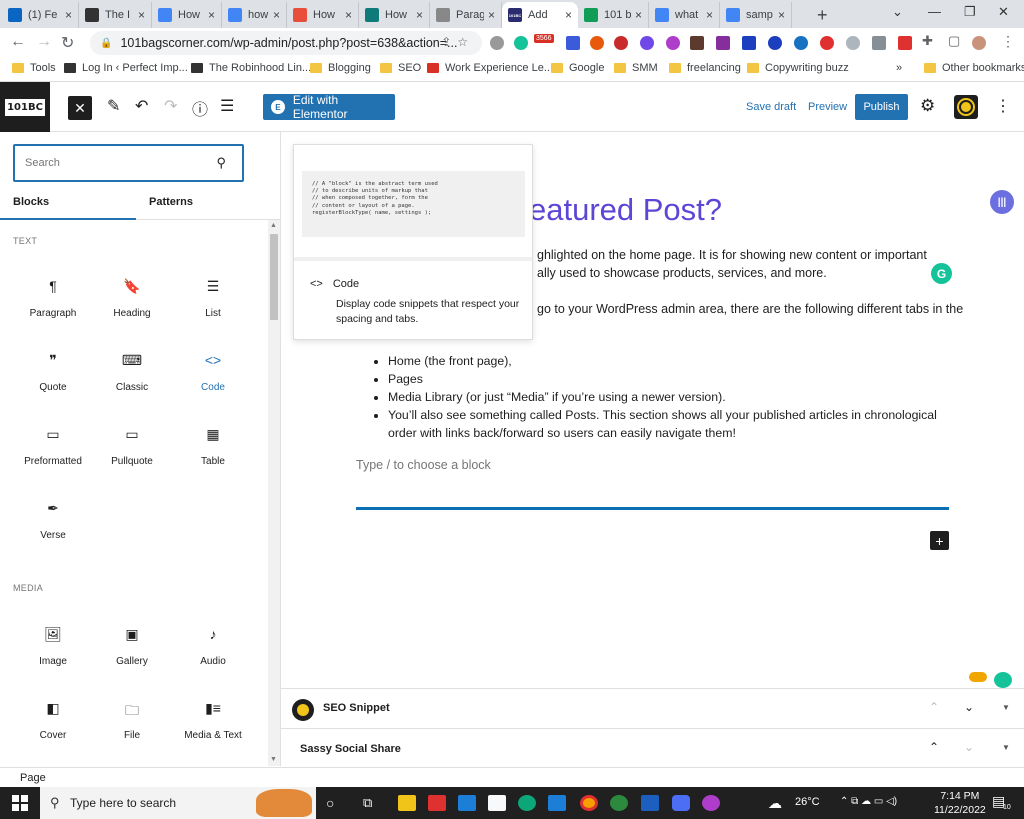 Image resolution: width=1024 pixels, height=819 pixels. I want to click on mail-badge: 3566, so click(544, 38).